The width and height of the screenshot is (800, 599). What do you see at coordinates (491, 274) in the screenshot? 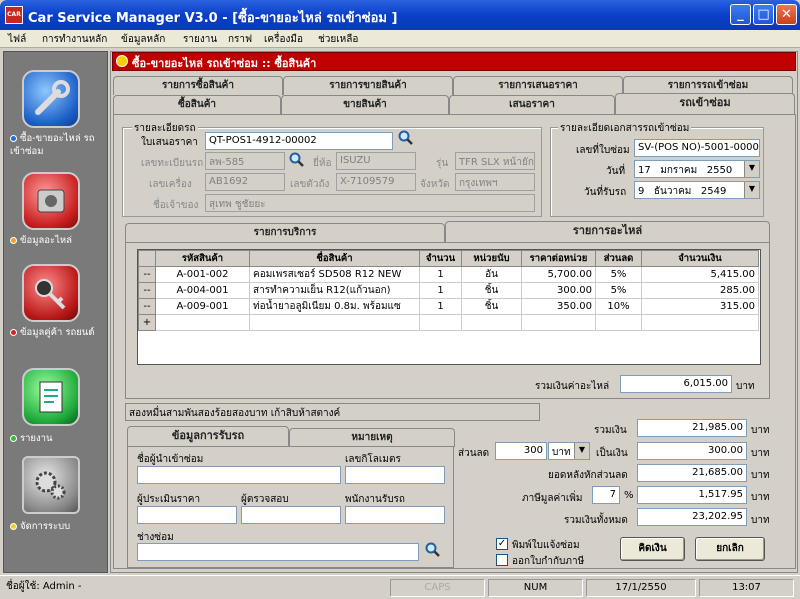
I see `cell-unit: อัน` at bounding box center [491, 274].